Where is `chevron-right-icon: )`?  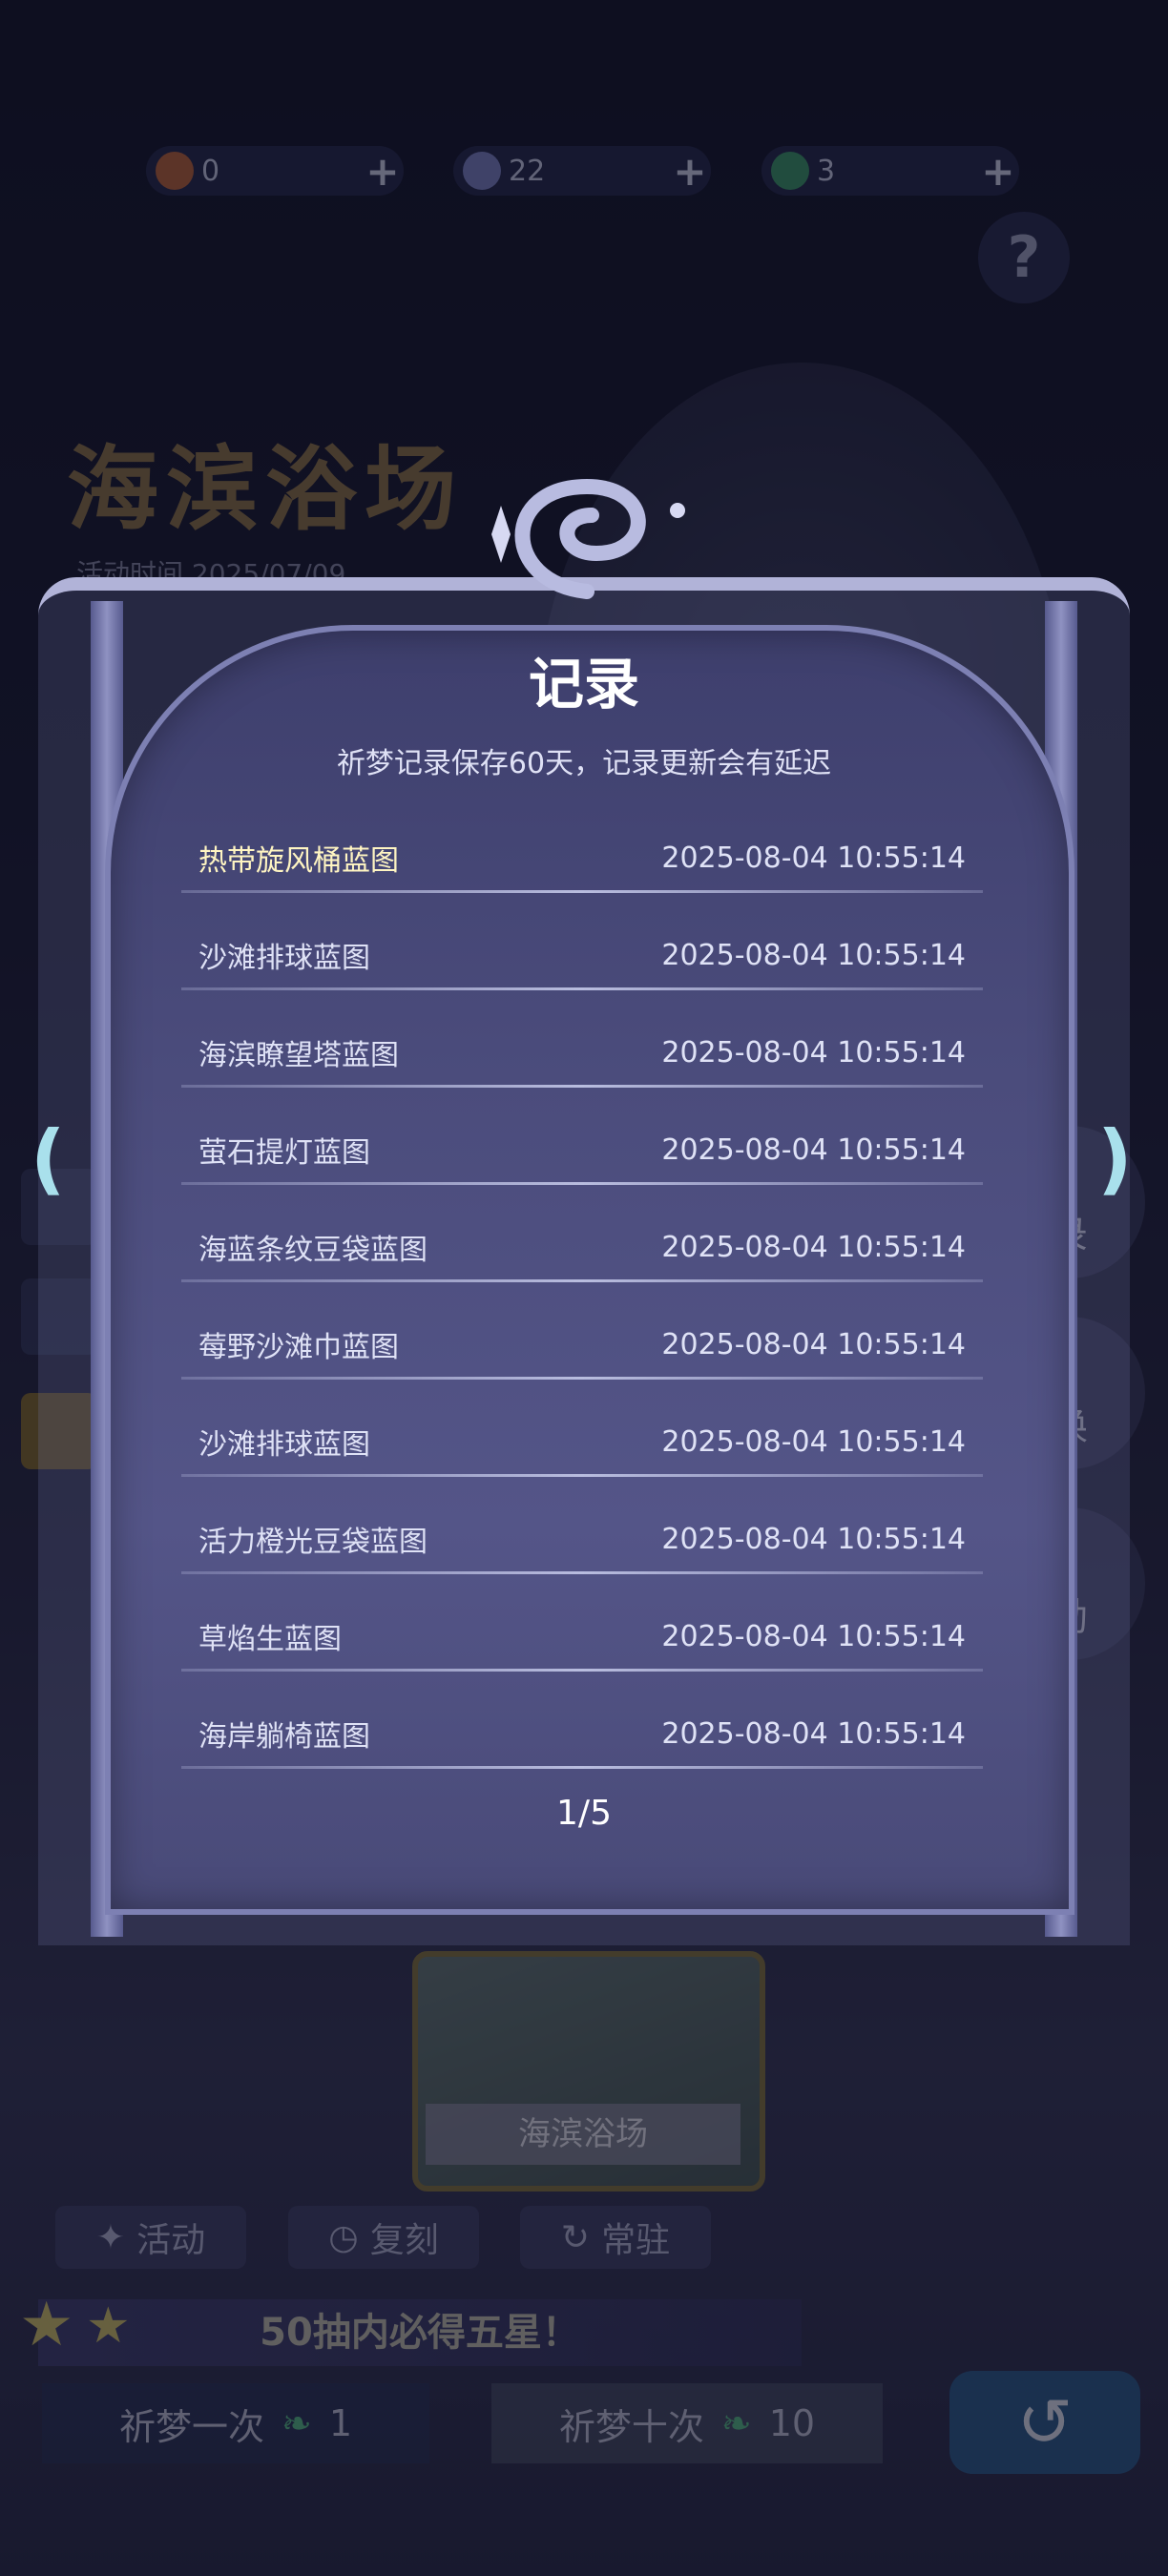 chevron-right-icon: ) is located at coordinates (1115, 1158).